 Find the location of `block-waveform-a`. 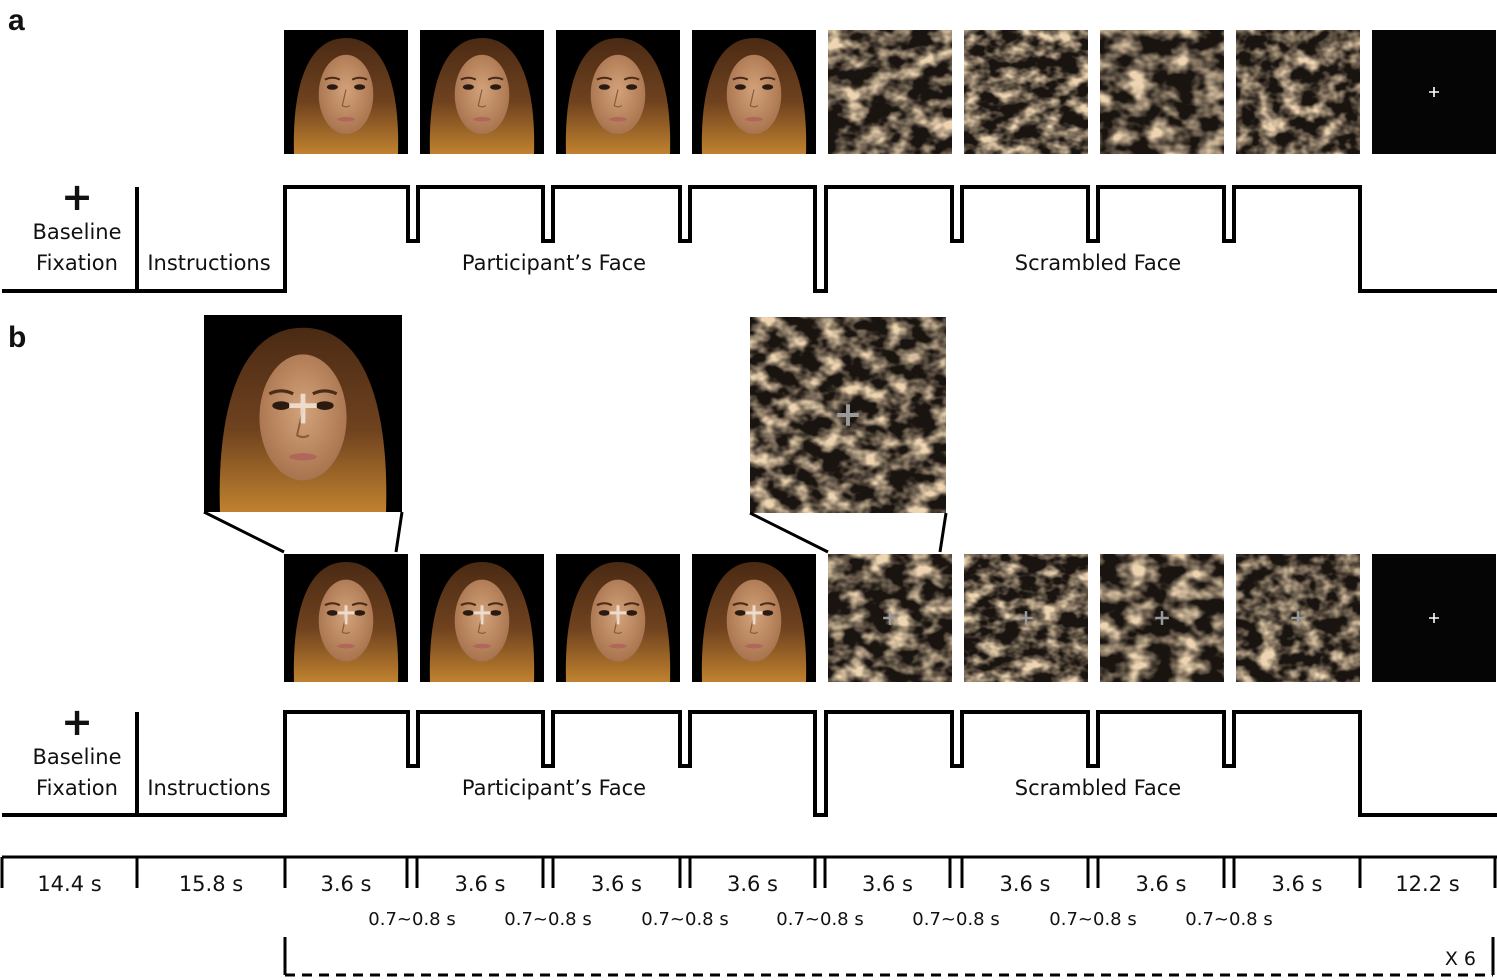

block-waveform-a is located at coordinates (749, 239).